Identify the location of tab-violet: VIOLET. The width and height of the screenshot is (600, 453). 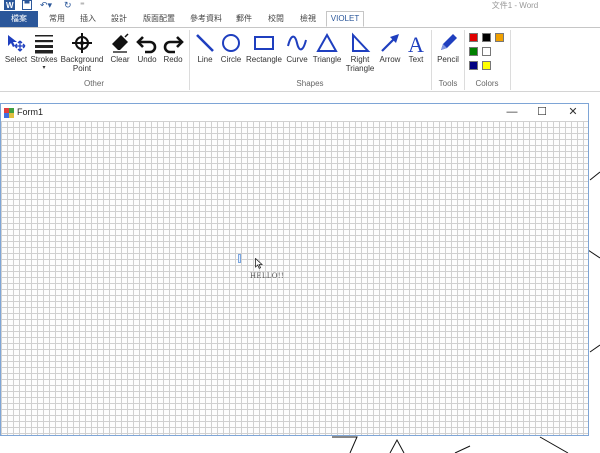
(345, 19).